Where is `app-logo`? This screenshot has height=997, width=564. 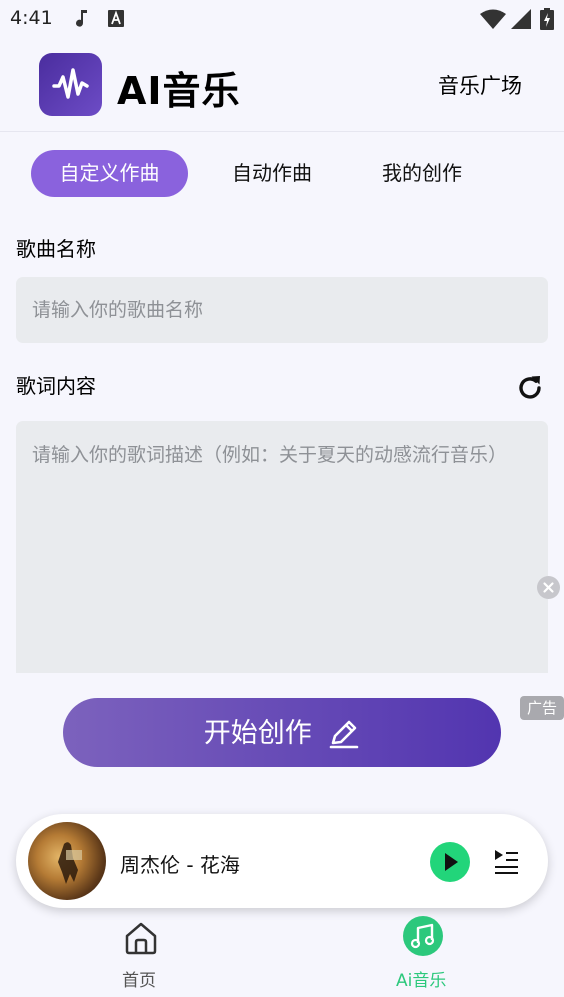
app-logo is located at coordinates (70, 84).